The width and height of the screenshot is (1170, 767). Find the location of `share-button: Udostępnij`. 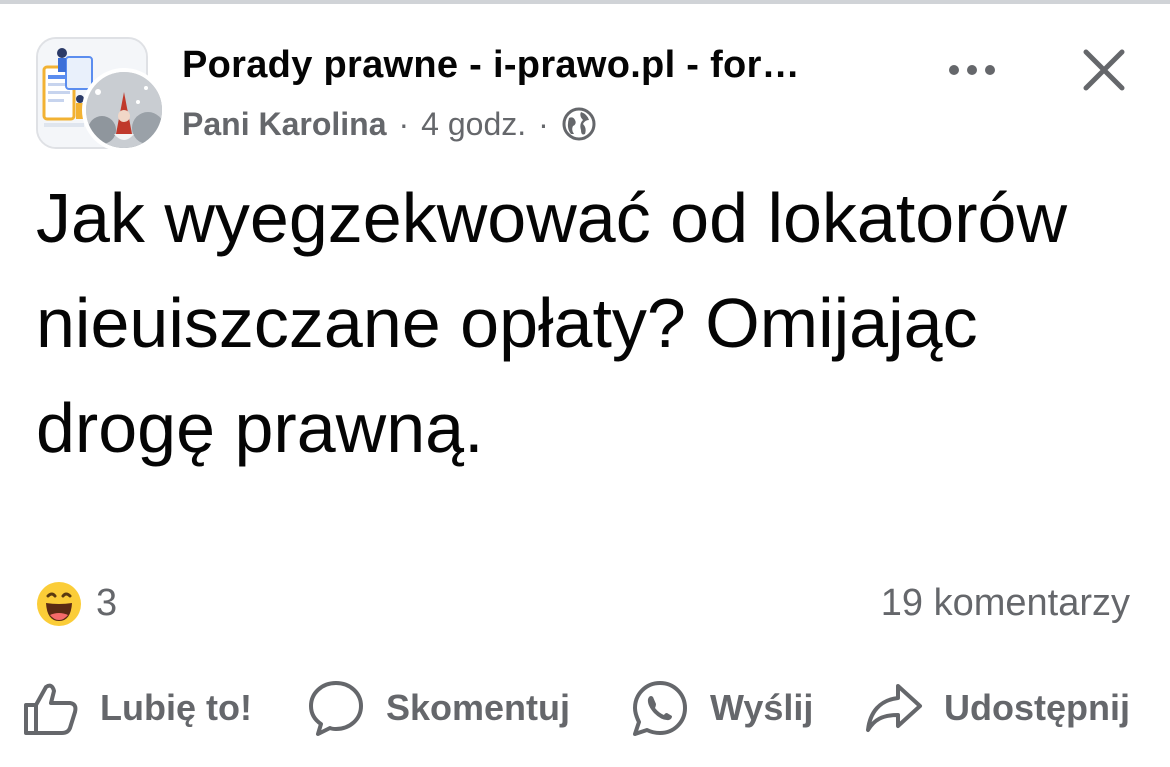

share-button: Udostępnij is located at coordinates (997, 708).